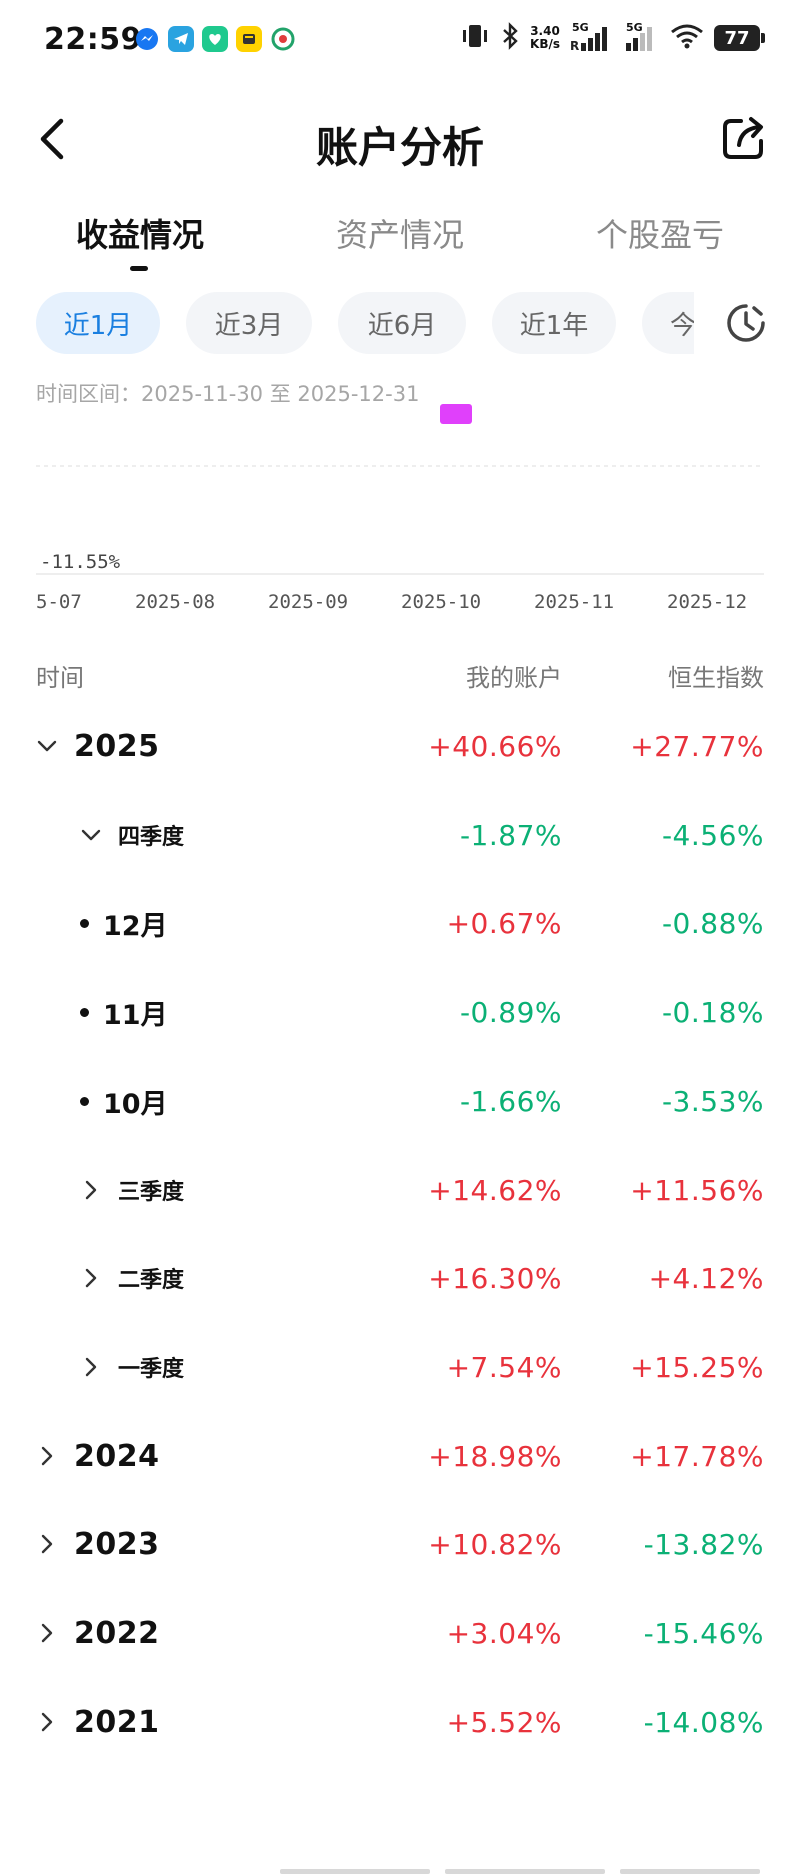  Describe the element at coordinates (697, 1367) in the screenshot. I see `hang-seng-return: +15.25%` at that location.